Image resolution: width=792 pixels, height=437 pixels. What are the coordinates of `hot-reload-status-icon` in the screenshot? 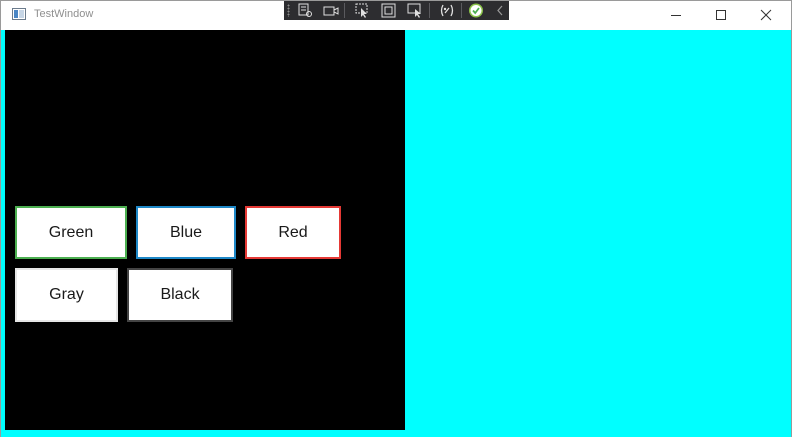 It's located at (476, 10).